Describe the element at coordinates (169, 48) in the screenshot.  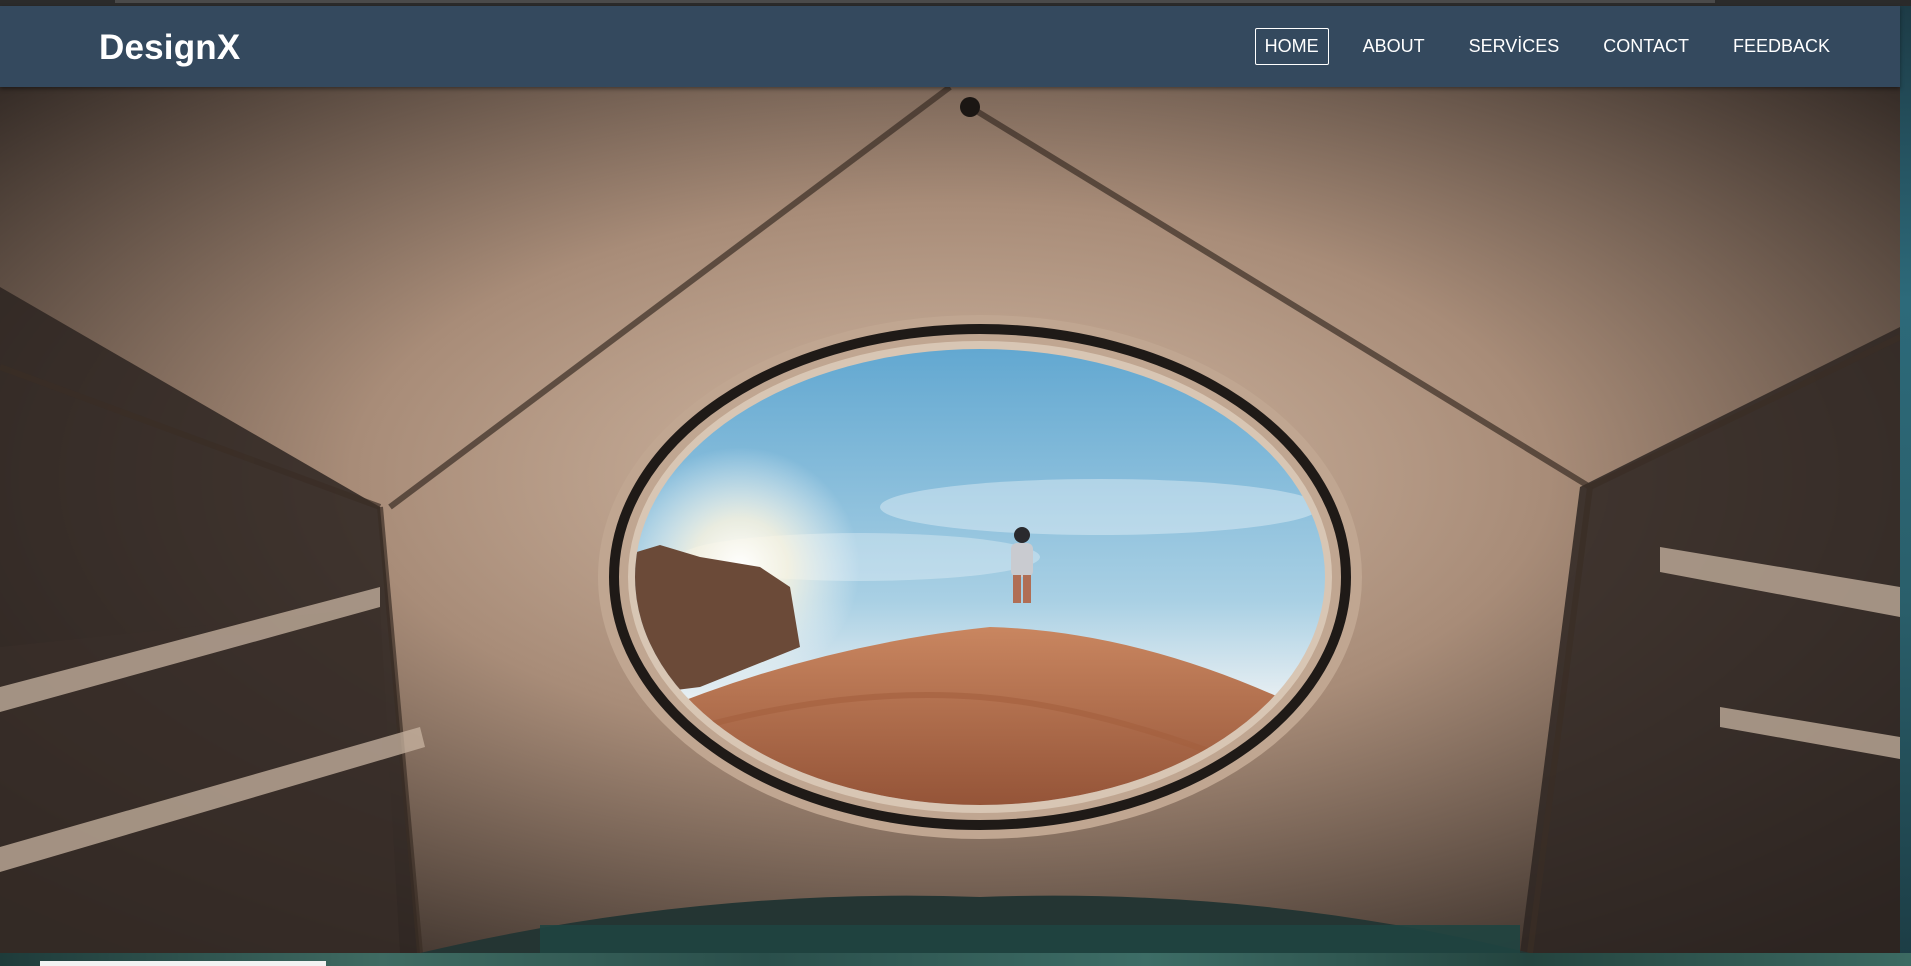
I see `brand-logo: DesignX` at that location.